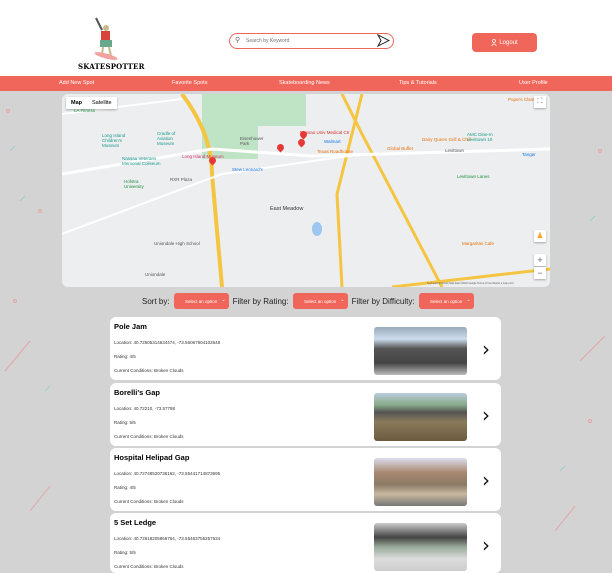 This screenshot has height=573, width=612. I want to click on nav-user-profile: User Profile, so click(533, 83).